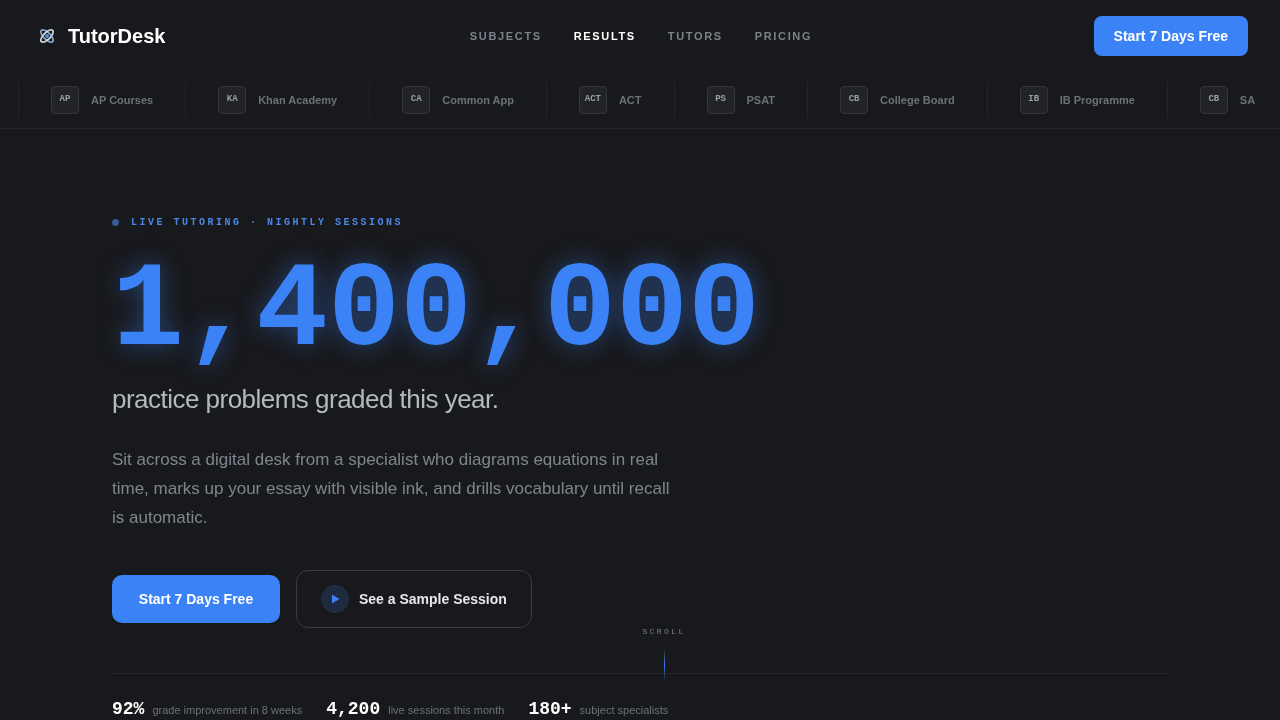 This screenshot has height=720, width=1280. What do you see at coordinates (47, 36) in the screenshot?
I see `atom-logo-icon` at bounding box center [47, 36].